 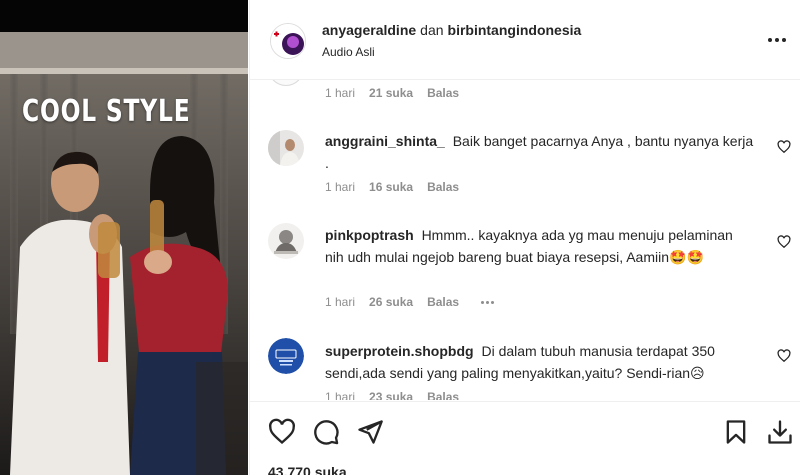 I want to click on comment-meta: 1 hari 26 suka Balas, so click(x=410, y=302).